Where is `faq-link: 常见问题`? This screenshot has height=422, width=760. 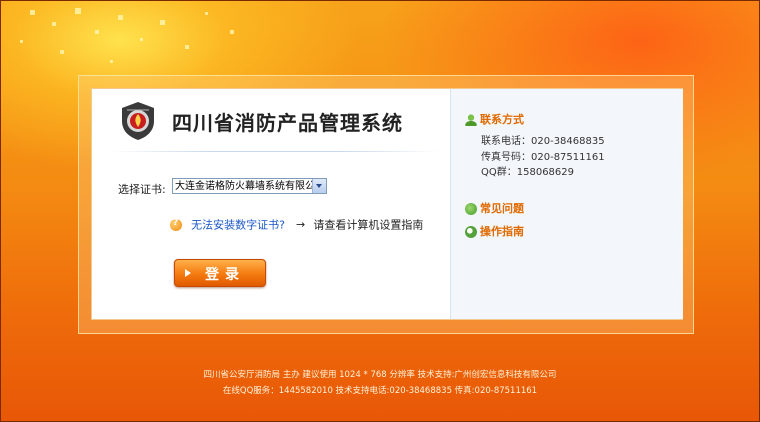
faq-link: 常见问题 is located at coordinates (494, 208).